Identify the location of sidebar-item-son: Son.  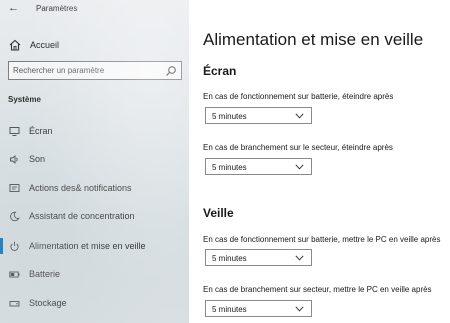
(94, 159).